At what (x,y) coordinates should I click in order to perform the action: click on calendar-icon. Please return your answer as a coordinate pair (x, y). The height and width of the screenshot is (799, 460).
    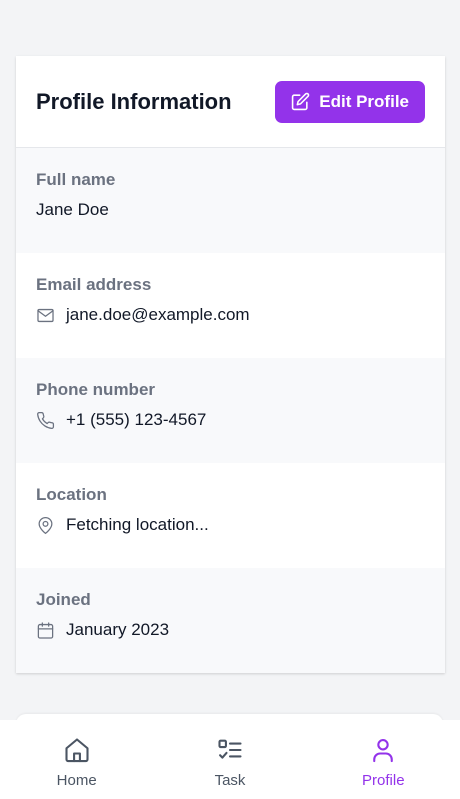
    Looking at the image, I should click on (45, 630).